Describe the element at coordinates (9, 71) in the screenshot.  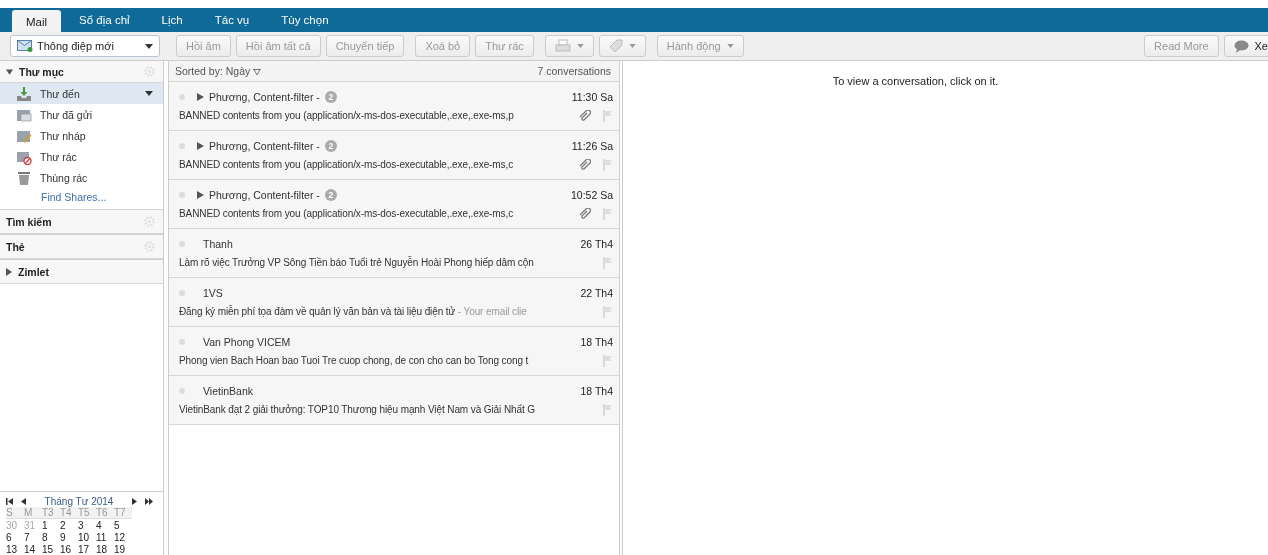
I see `collapse-icon` at that location.